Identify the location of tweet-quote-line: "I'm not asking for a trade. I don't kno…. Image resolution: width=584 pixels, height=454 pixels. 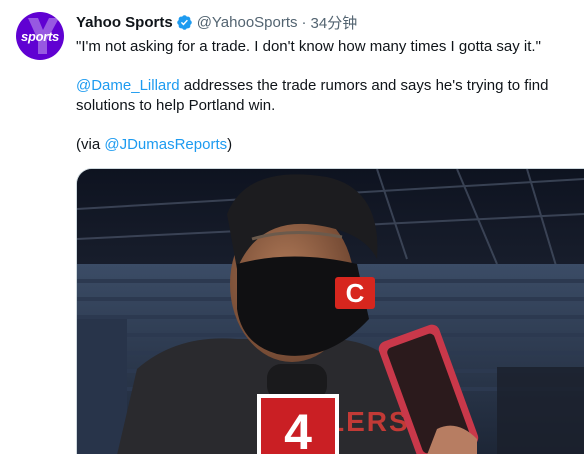
(308, 46).